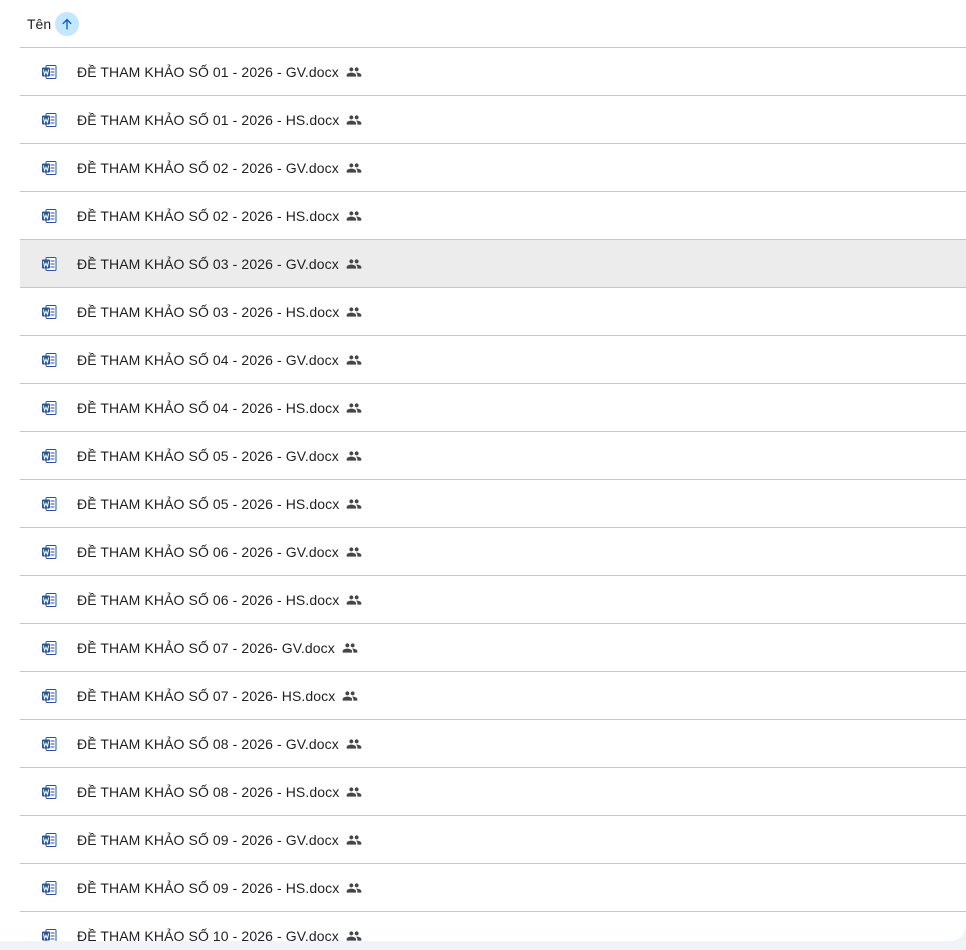  Describe the element at coordinates (53, 23) in the screenshot. I see `name-column-sort: Tên` at that location.